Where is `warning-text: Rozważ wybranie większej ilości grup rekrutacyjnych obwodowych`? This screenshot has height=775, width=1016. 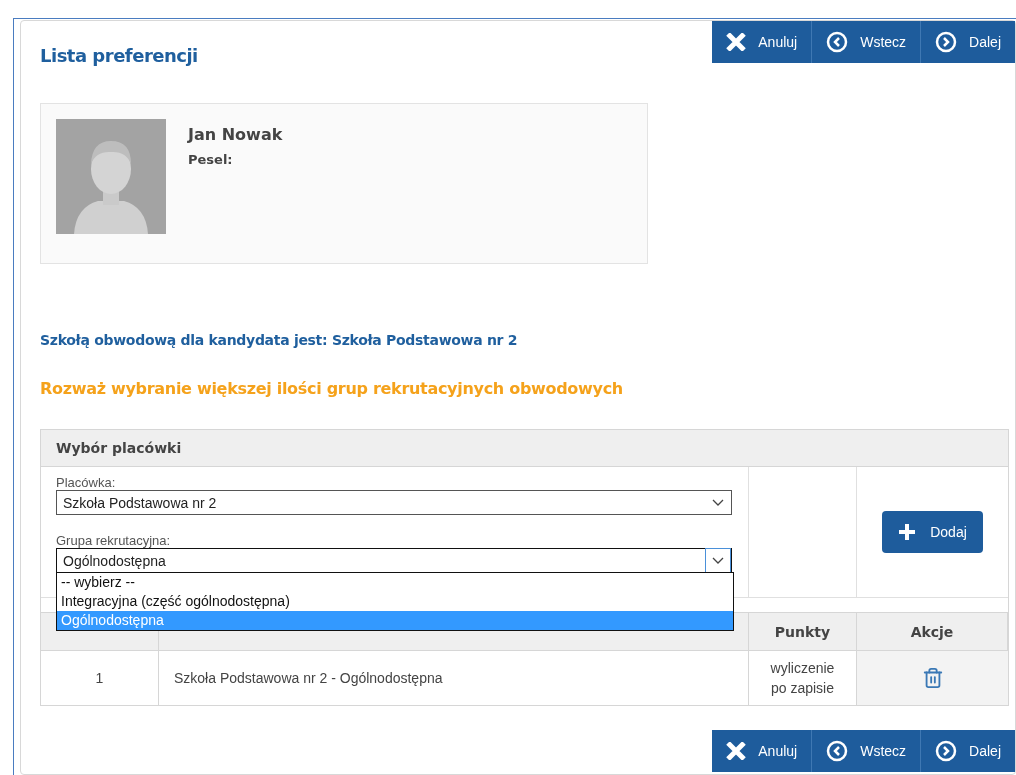
warning-text: Rozważ wybranie większej ilości grup rekrutacyjnych obwodowych is located at coordinates (332, 388).